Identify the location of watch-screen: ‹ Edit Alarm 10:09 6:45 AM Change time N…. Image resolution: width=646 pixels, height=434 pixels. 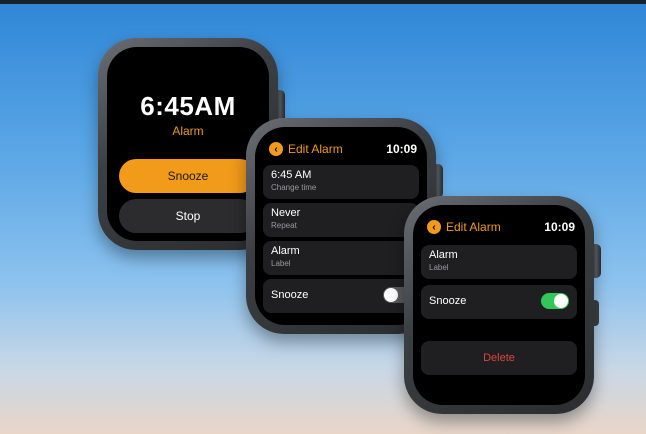
(341, 226).